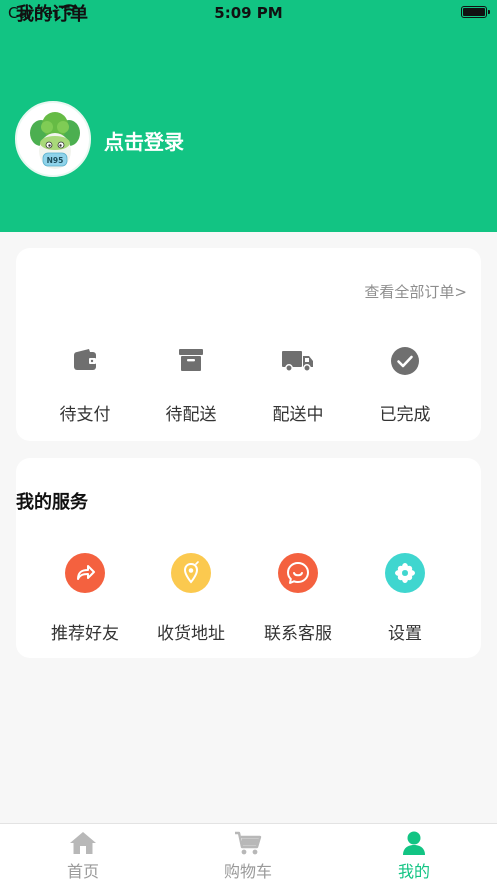 The width and height of the screenshot is (497, 883). I want to click on location-pin-icon, so click(191, 573).